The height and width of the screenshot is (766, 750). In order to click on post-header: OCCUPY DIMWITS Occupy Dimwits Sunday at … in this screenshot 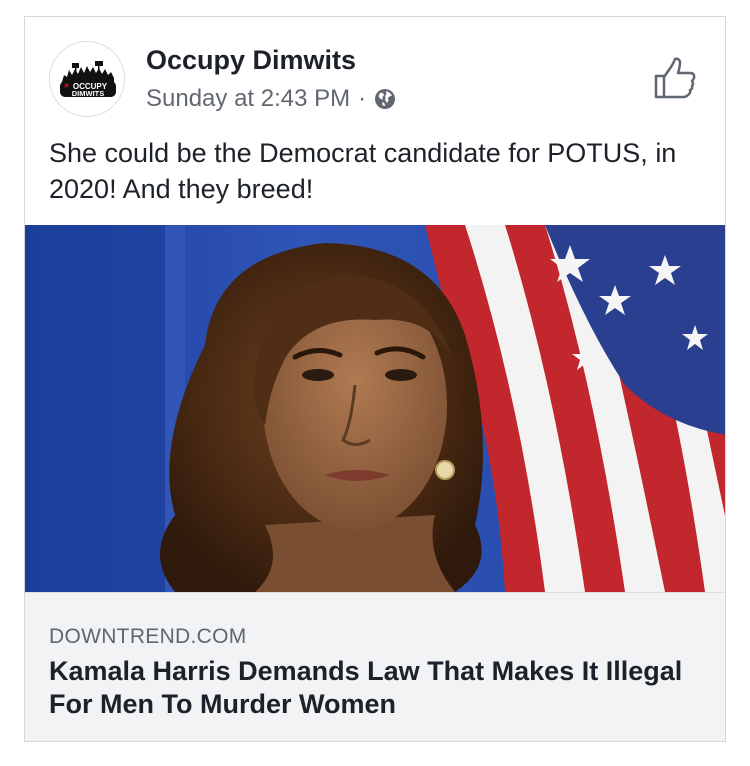, I will do `click(375, 72)`.